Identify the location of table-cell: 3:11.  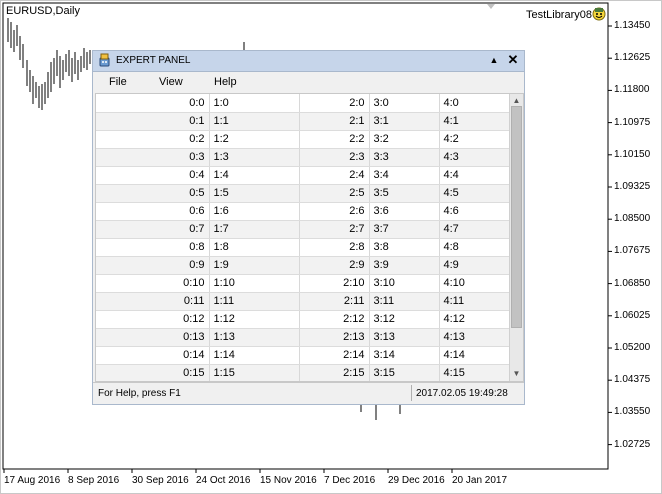
(404, 301).